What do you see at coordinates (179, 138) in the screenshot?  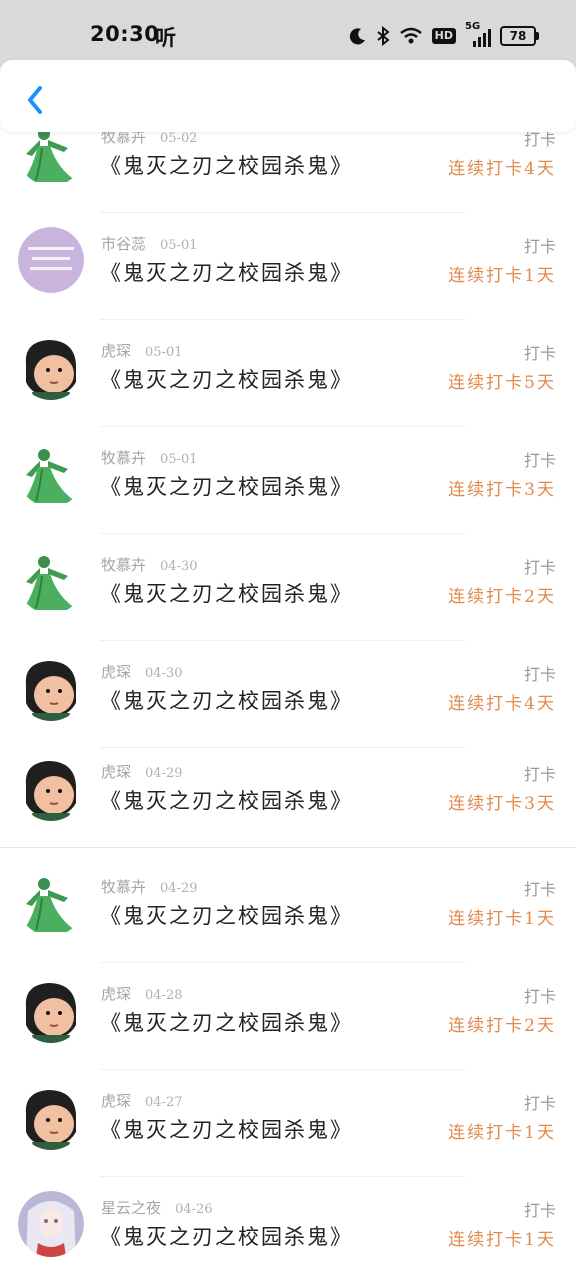 I see `date: 05-02` at bounding box center [179, 138].